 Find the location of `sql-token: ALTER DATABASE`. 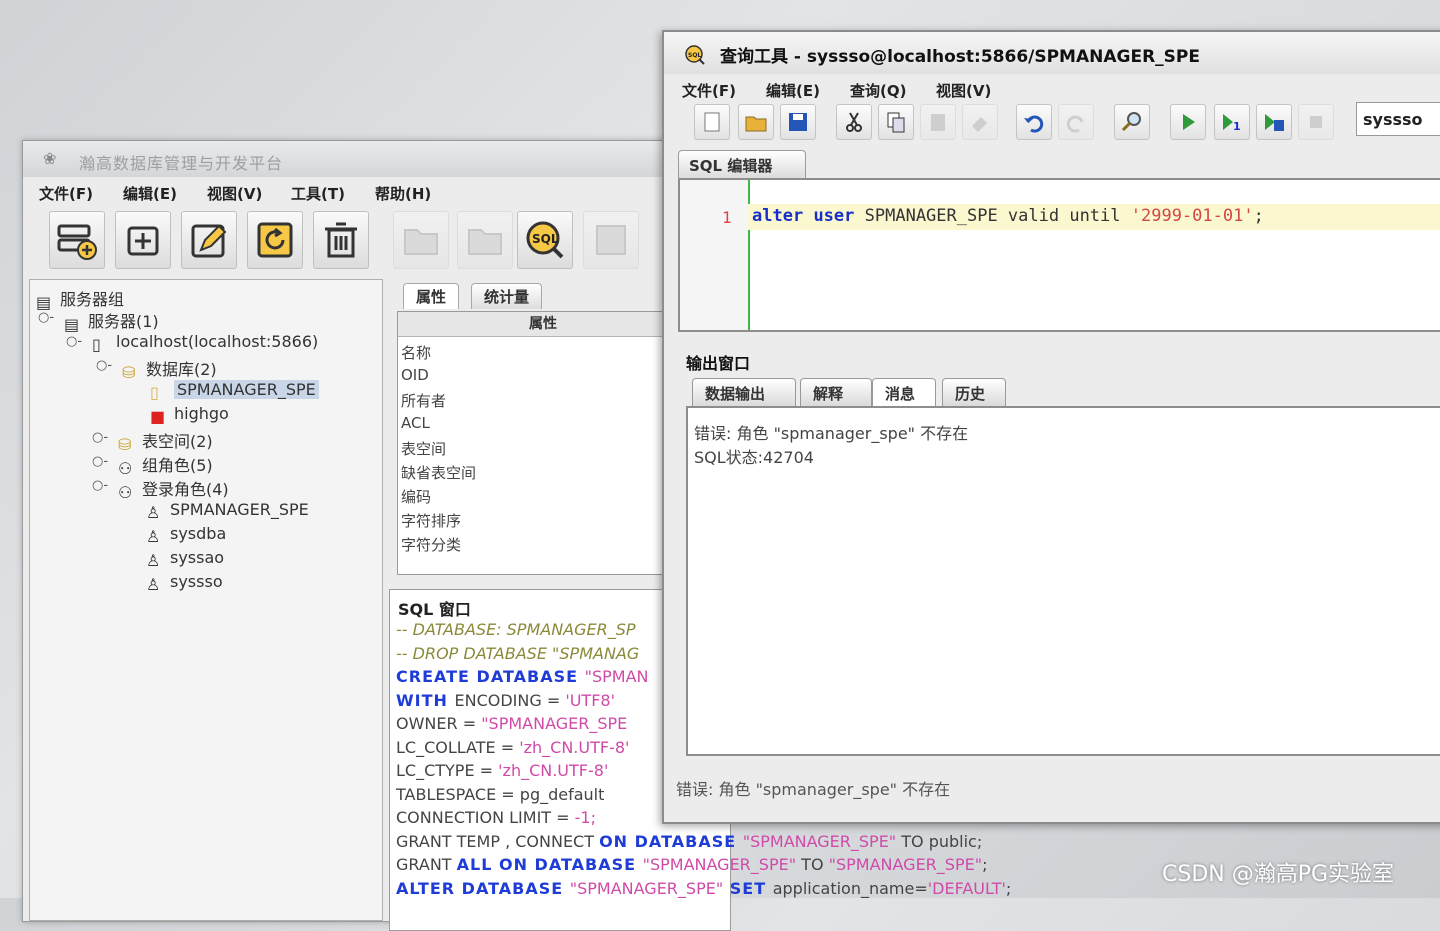

sql-token: ALTER DATABASE is located at coordinates (483, 888).